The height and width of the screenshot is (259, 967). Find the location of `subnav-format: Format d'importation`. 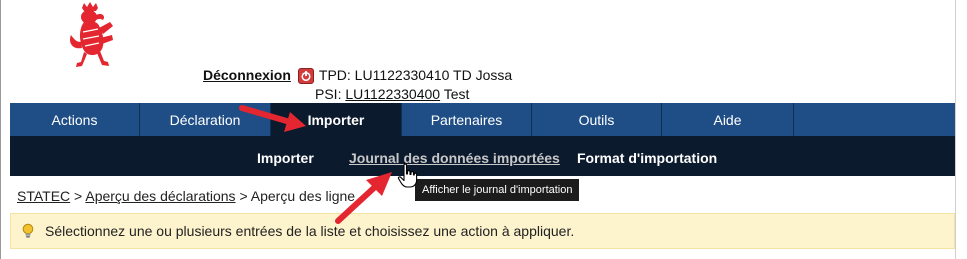

subnav-format: Format d'importation is located at coordinates (647, 158).